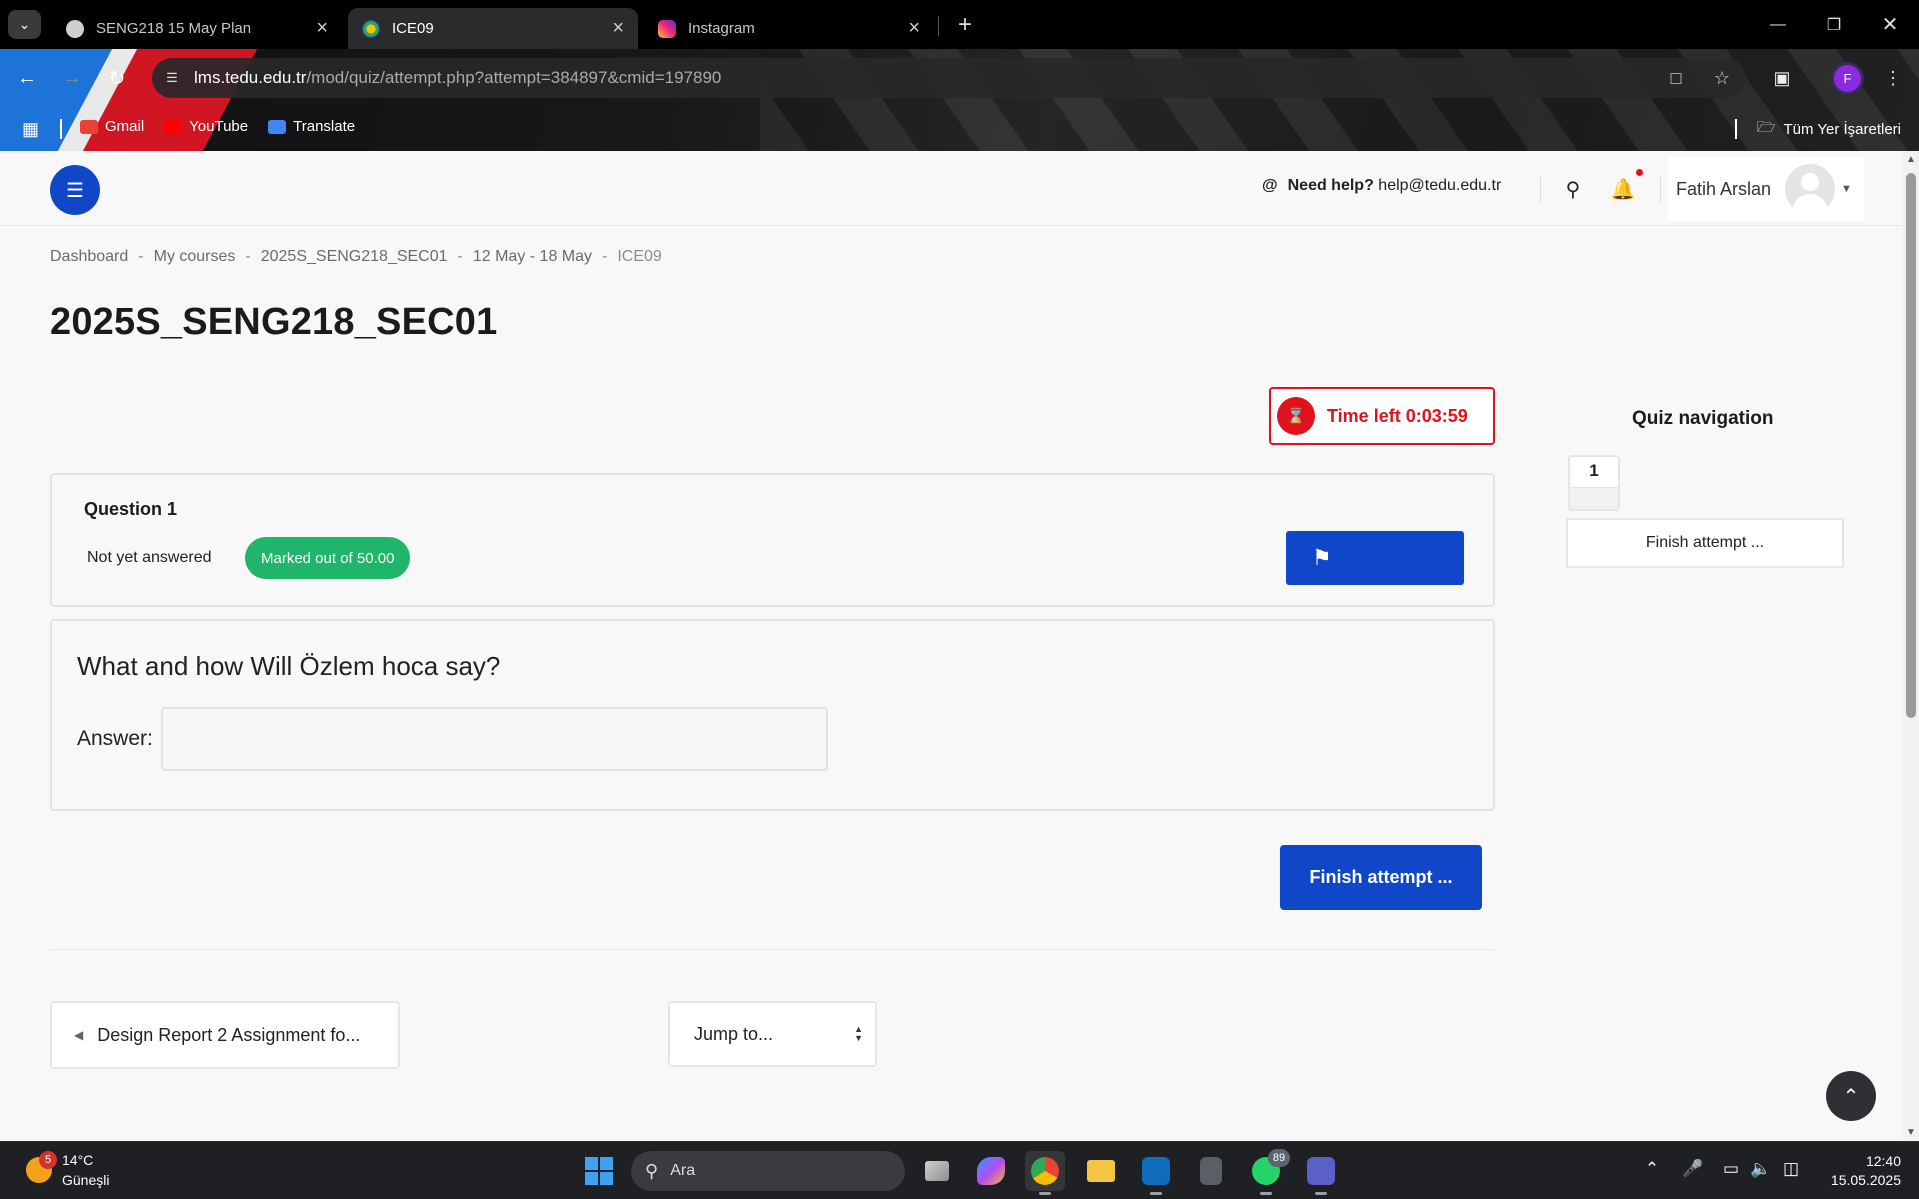  What do you see at coordinates (1270, 185) in the screenshot?
I see `at-icon: @` at bounding box center [1270, 185].